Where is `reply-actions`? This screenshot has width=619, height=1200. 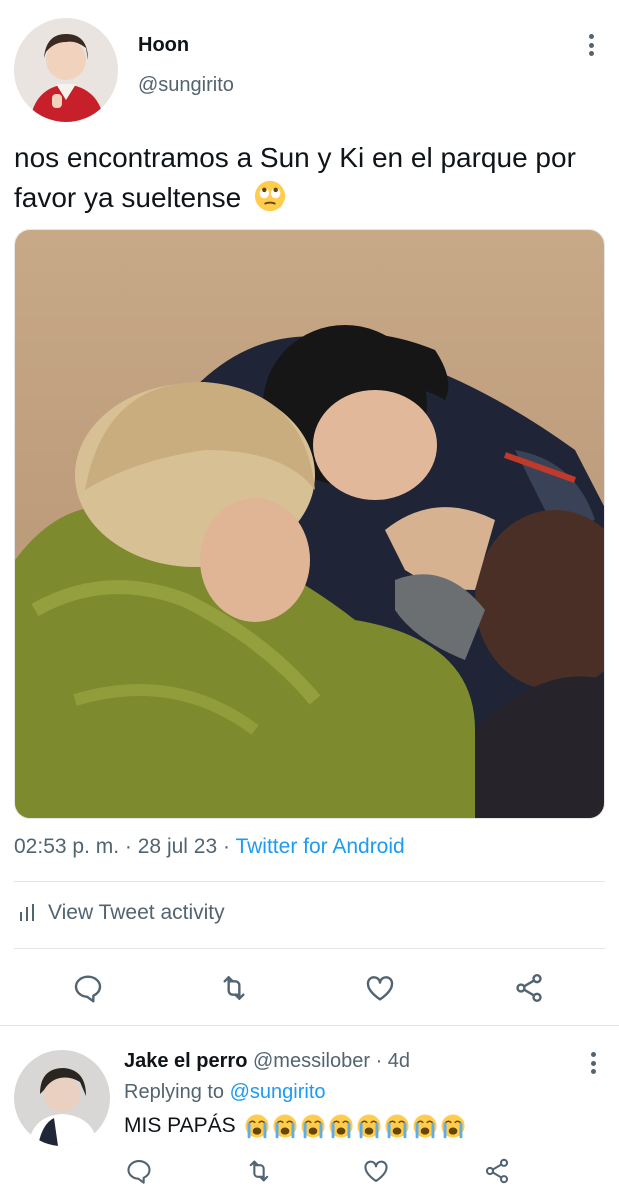
reply-actions is located at coordinates (309, 1172).